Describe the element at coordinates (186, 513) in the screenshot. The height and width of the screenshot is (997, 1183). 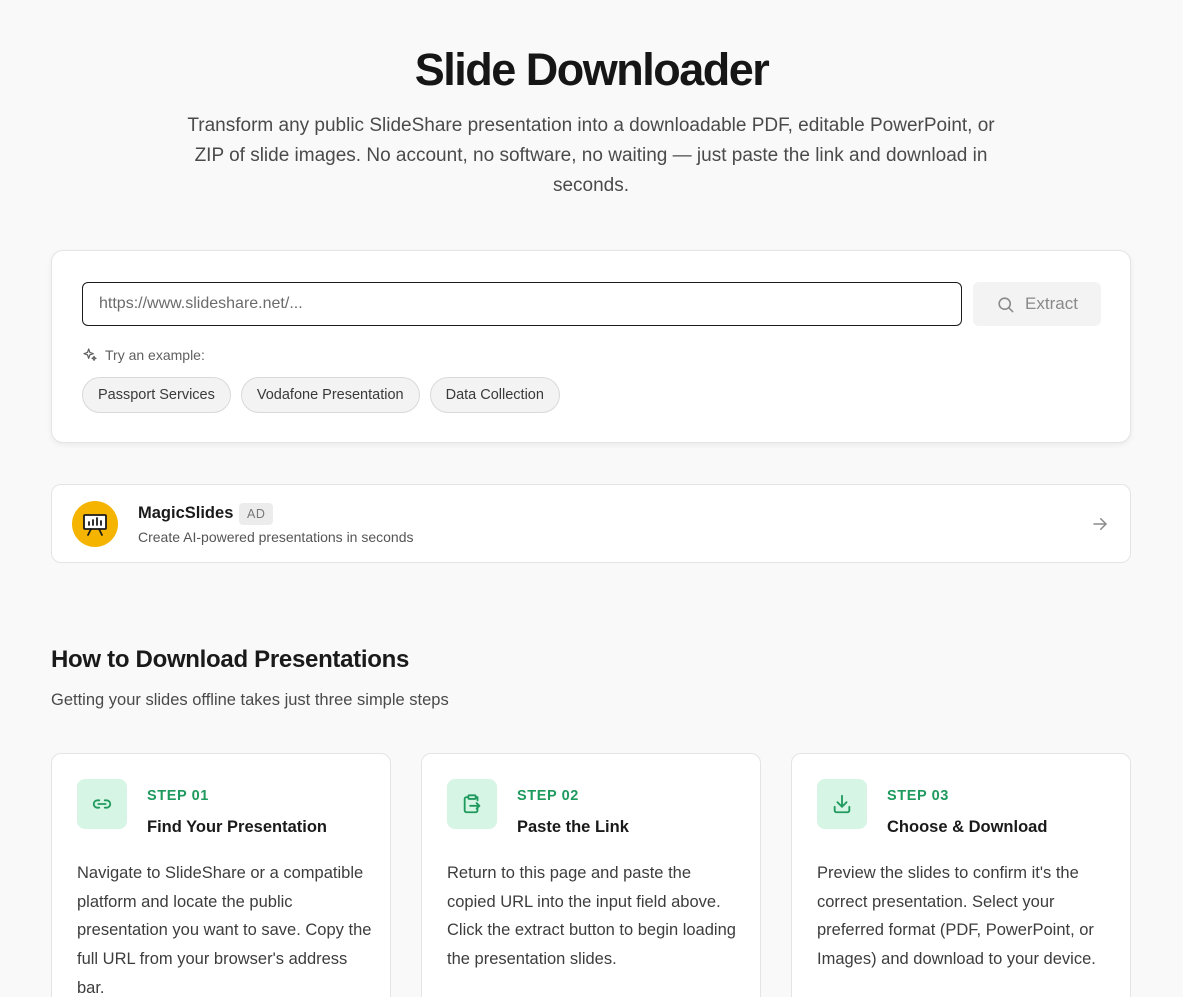
I see `ad-title: MagicSlides` at that location.